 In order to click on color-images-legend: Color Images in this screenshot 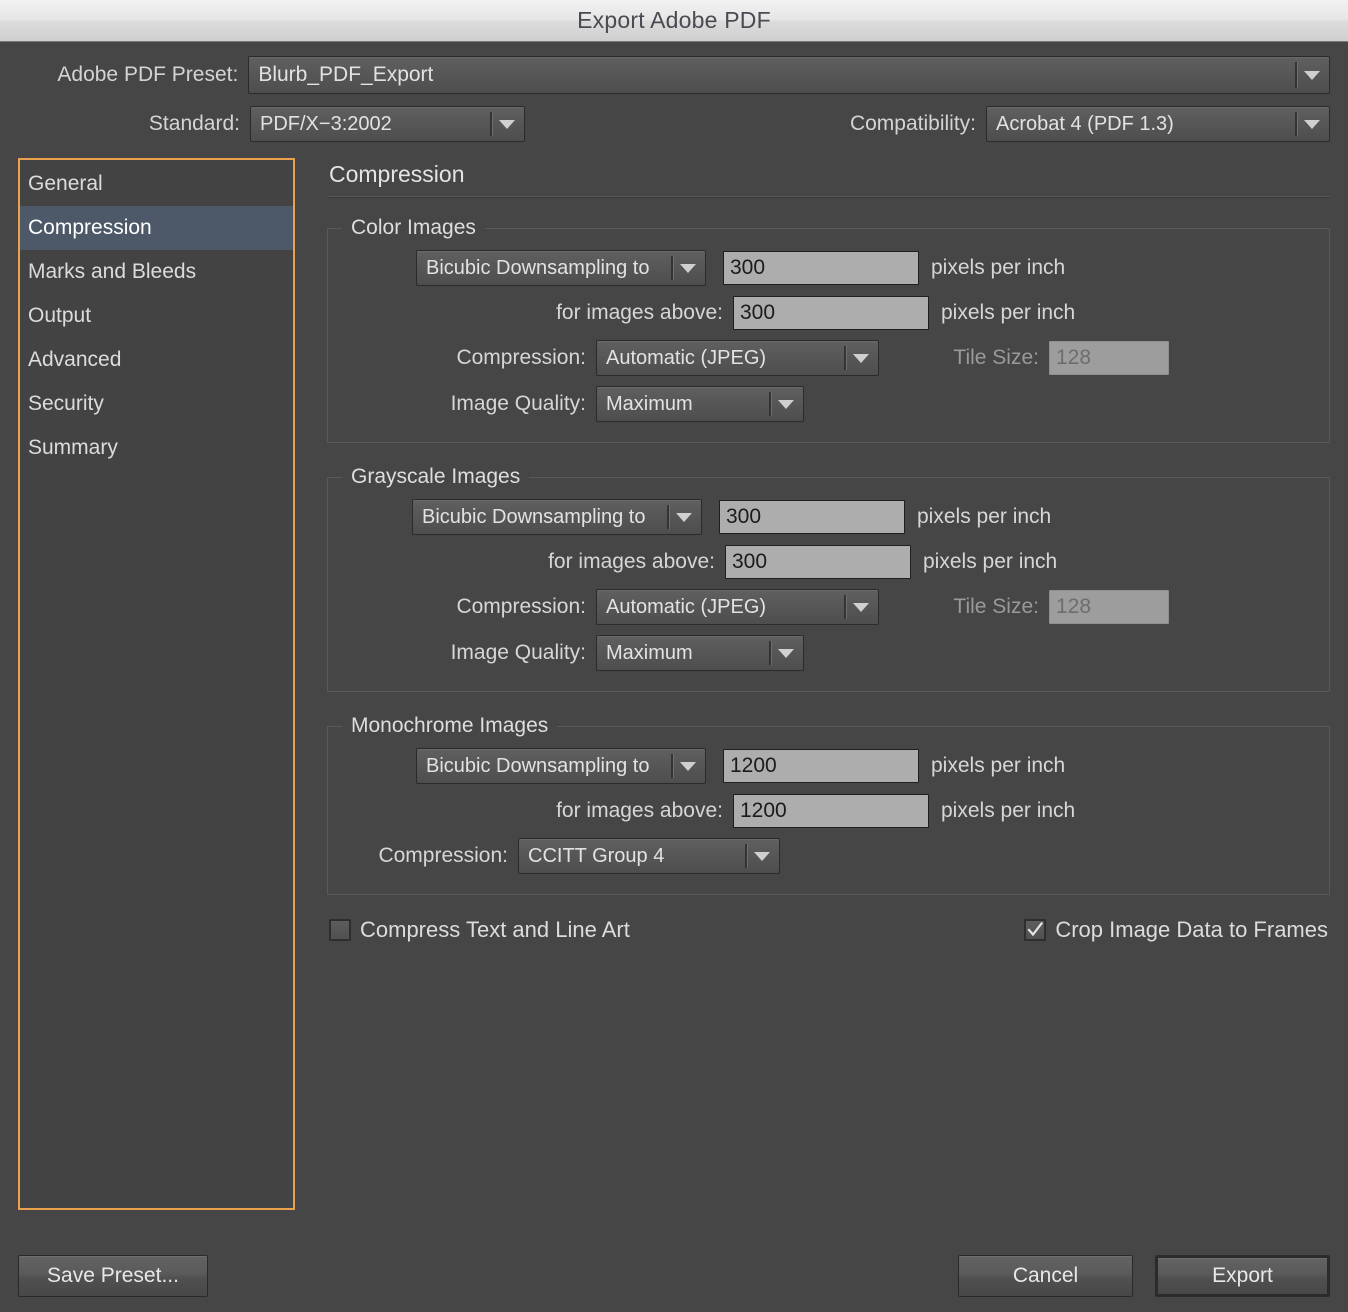, I will do `click(413, 227)`.